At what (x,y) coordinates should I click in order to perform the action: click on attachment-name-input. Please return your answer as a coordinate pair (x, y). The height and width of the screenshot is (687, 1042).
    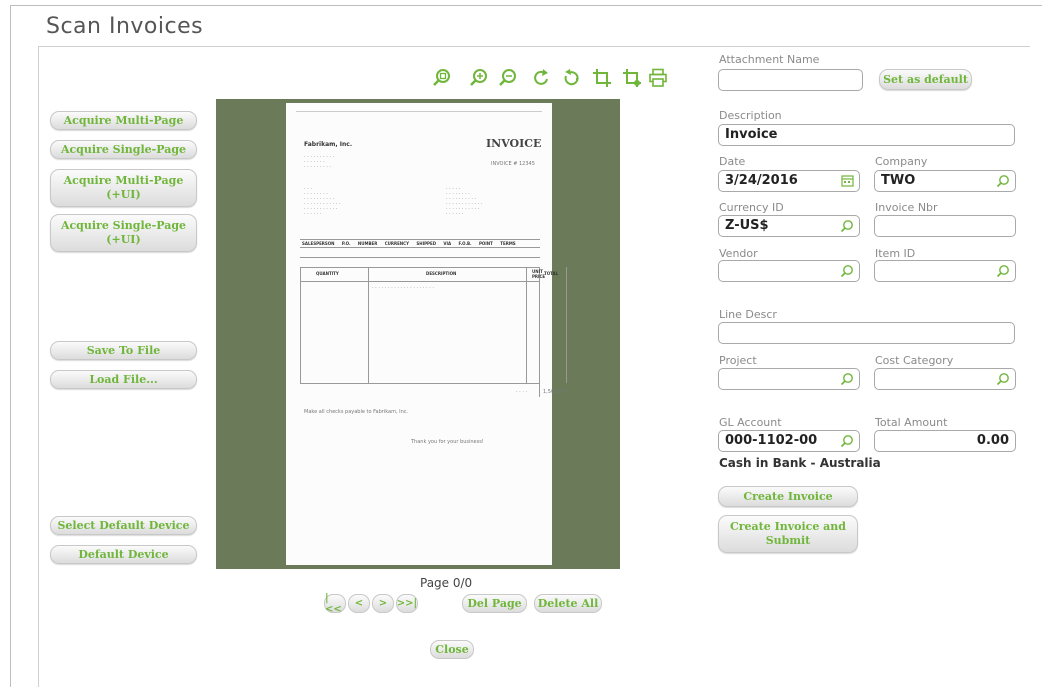
    Looking at the image, I should click on (790, 80).